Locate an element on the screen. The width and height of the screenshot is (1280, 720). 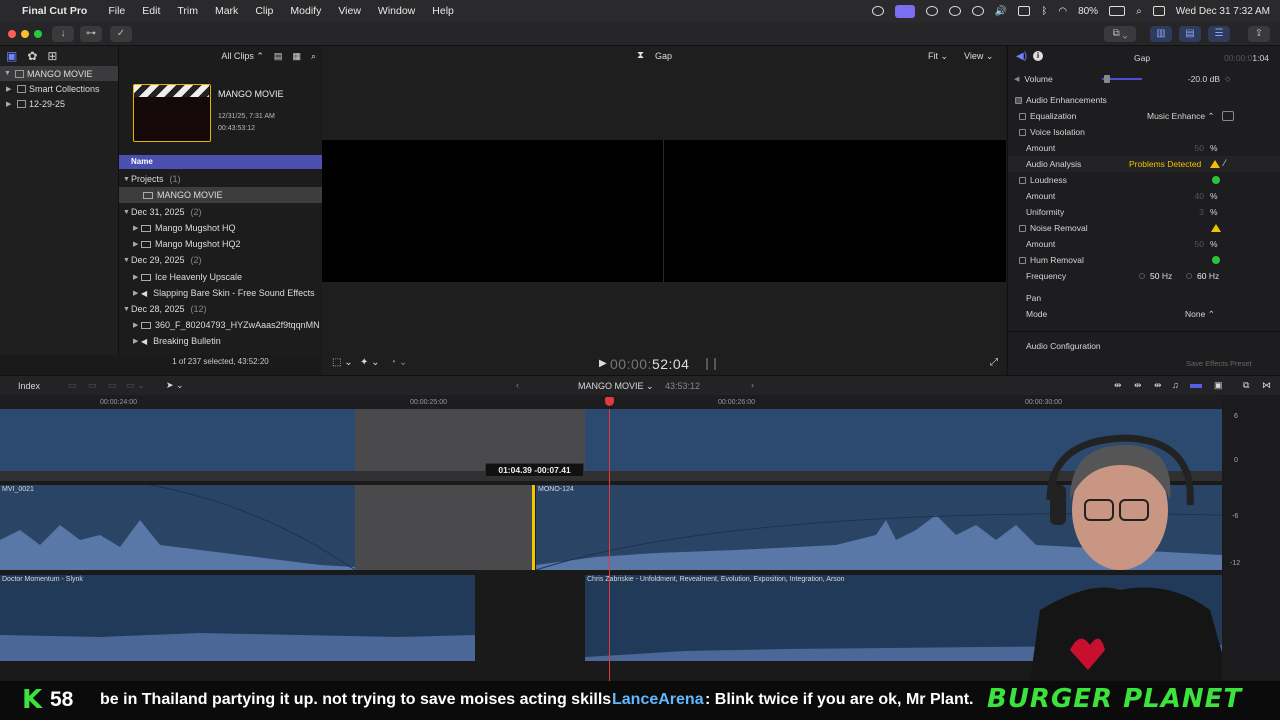
menu-modify: Modify is located at coordinates (305, 11).